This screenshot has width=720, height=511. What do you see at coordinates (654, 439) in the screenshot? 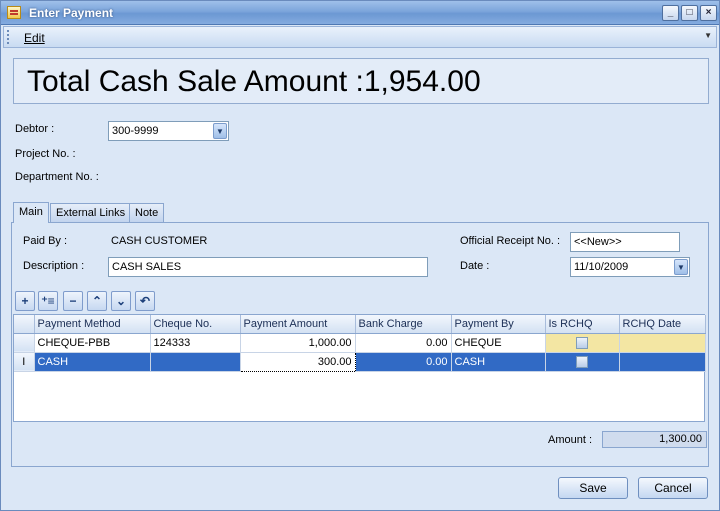
I see `amount-value: 1,300.00` at bounding box center [654, 439].